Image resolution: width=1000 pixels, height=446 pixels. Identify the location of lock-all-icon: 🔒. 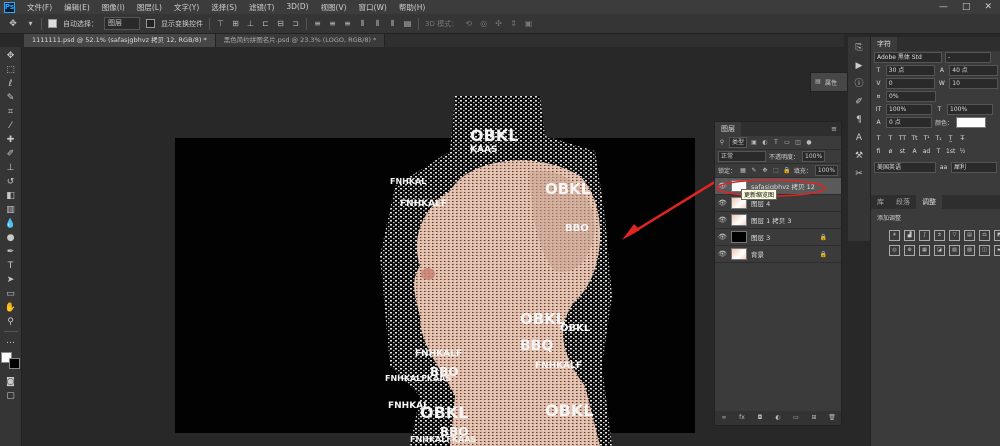
(787, 171).